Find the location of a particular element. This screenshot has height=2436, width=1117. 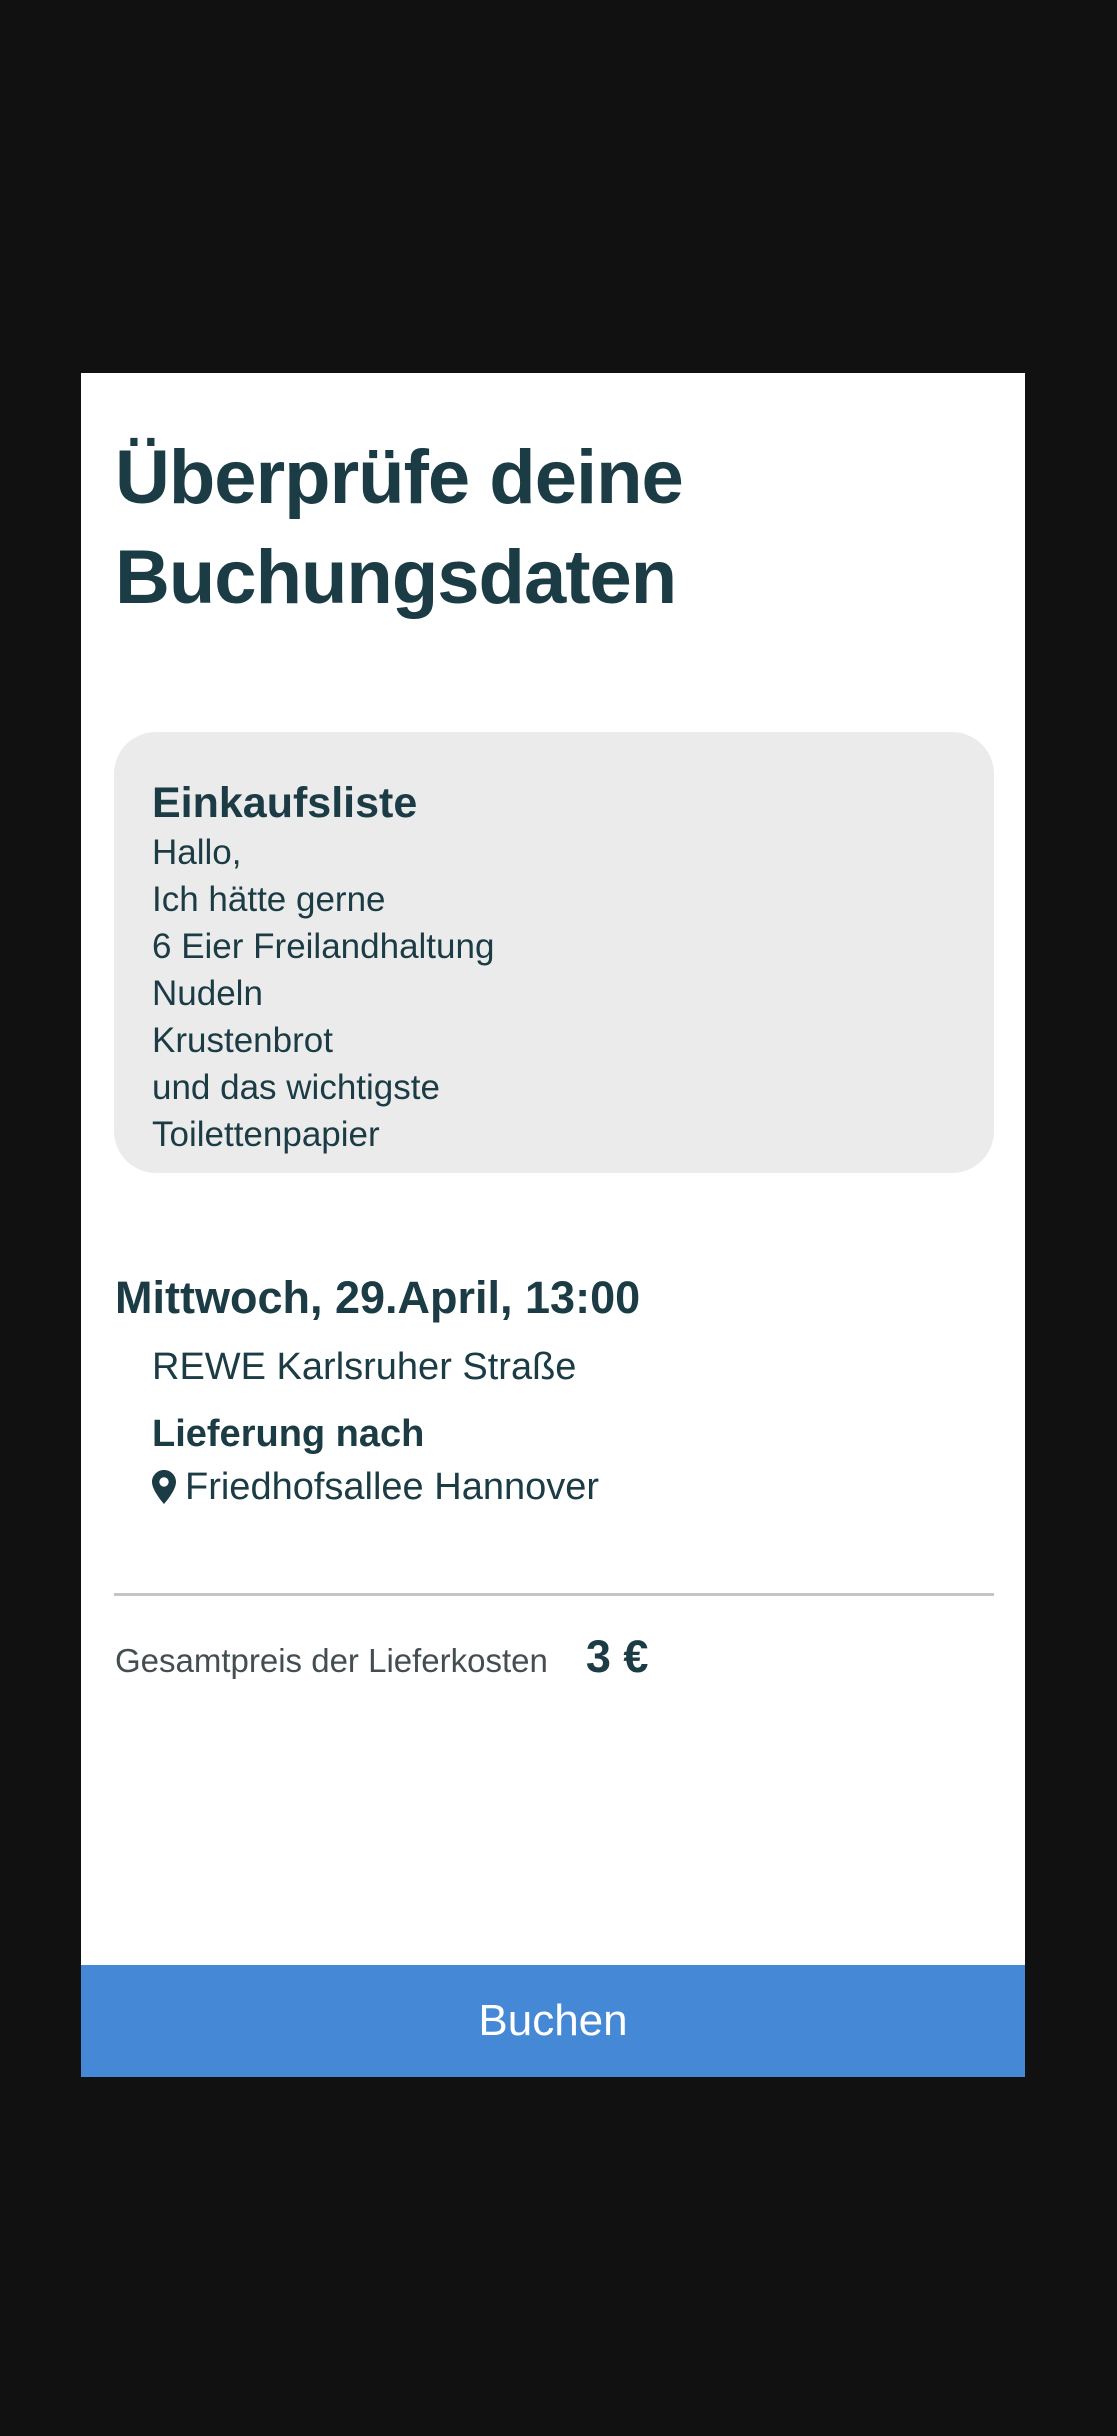

shopping-list-line: und das wichtigste is located at coordinates (296, 1087).